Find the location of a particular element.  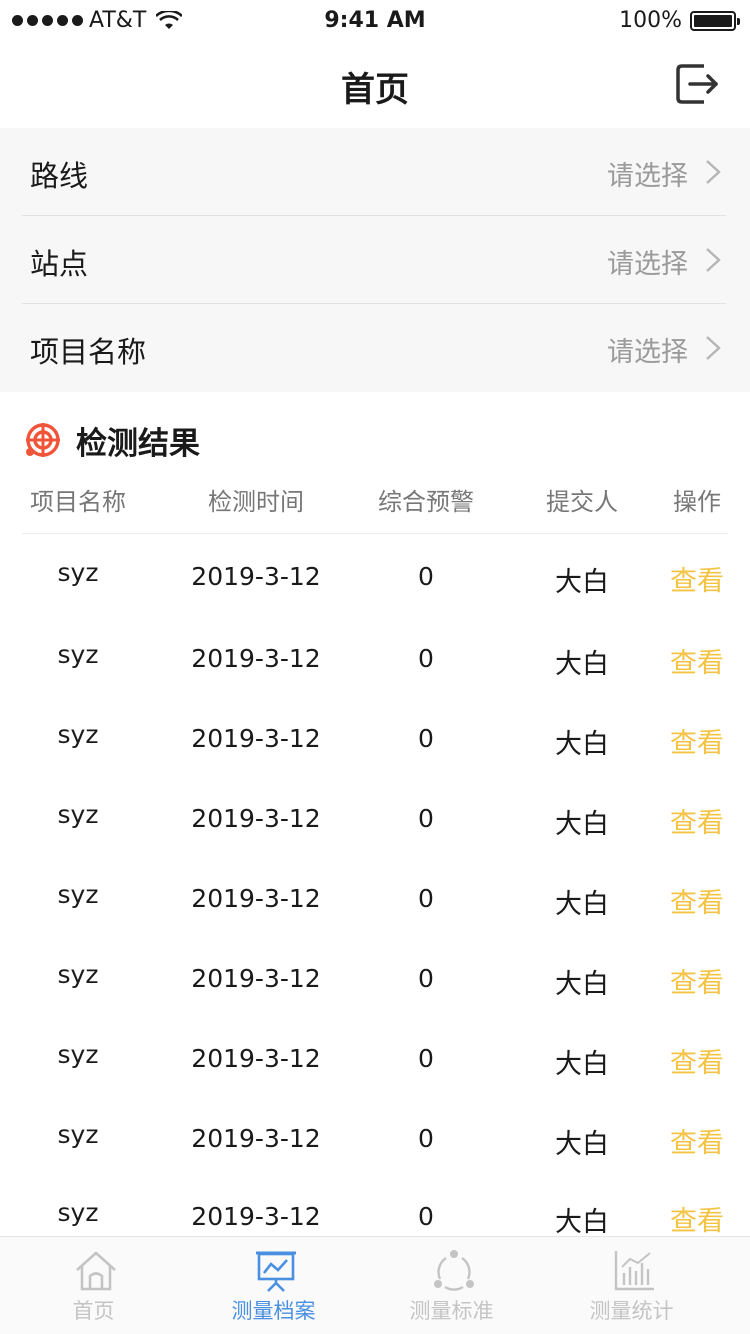

tab-bar: 首页 测量档案 测量标准 测量统计 is located at coordinates (375, 1285).